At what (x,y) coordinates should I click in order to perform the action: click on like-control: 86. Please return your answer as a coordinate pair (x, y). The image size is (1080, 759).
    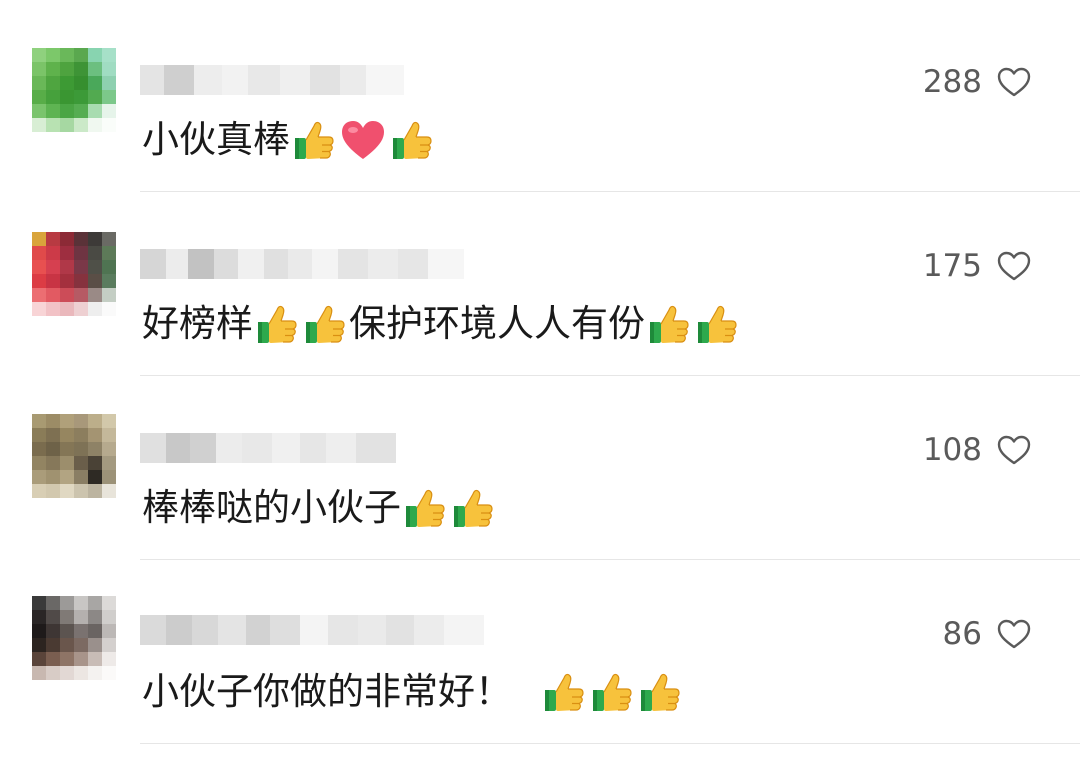
    Looking at the image, I should click on (987, 634).